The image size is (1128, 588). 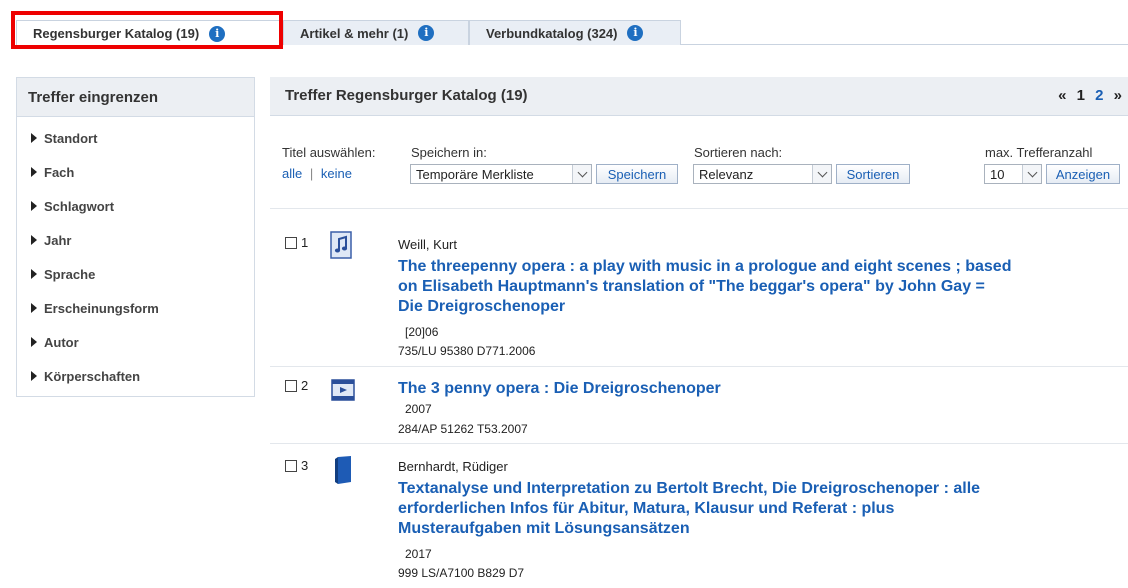 What do you see at coordinates (1118, 95) in the screenshot?
I see `pager-next: »` at bounding box center [1118, 95].